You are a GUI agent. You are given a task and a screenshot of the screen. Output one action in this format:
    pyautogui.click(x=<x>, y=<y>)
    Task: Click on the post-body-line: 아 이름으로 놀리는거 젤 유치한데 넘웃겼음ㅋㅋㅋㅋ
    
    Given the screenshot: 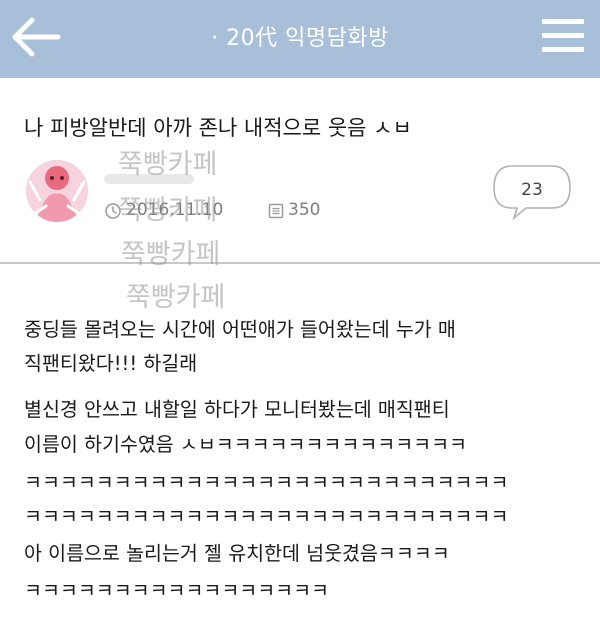 What is the action you would take?
    pyautogui.click(x=237, y=553)
    